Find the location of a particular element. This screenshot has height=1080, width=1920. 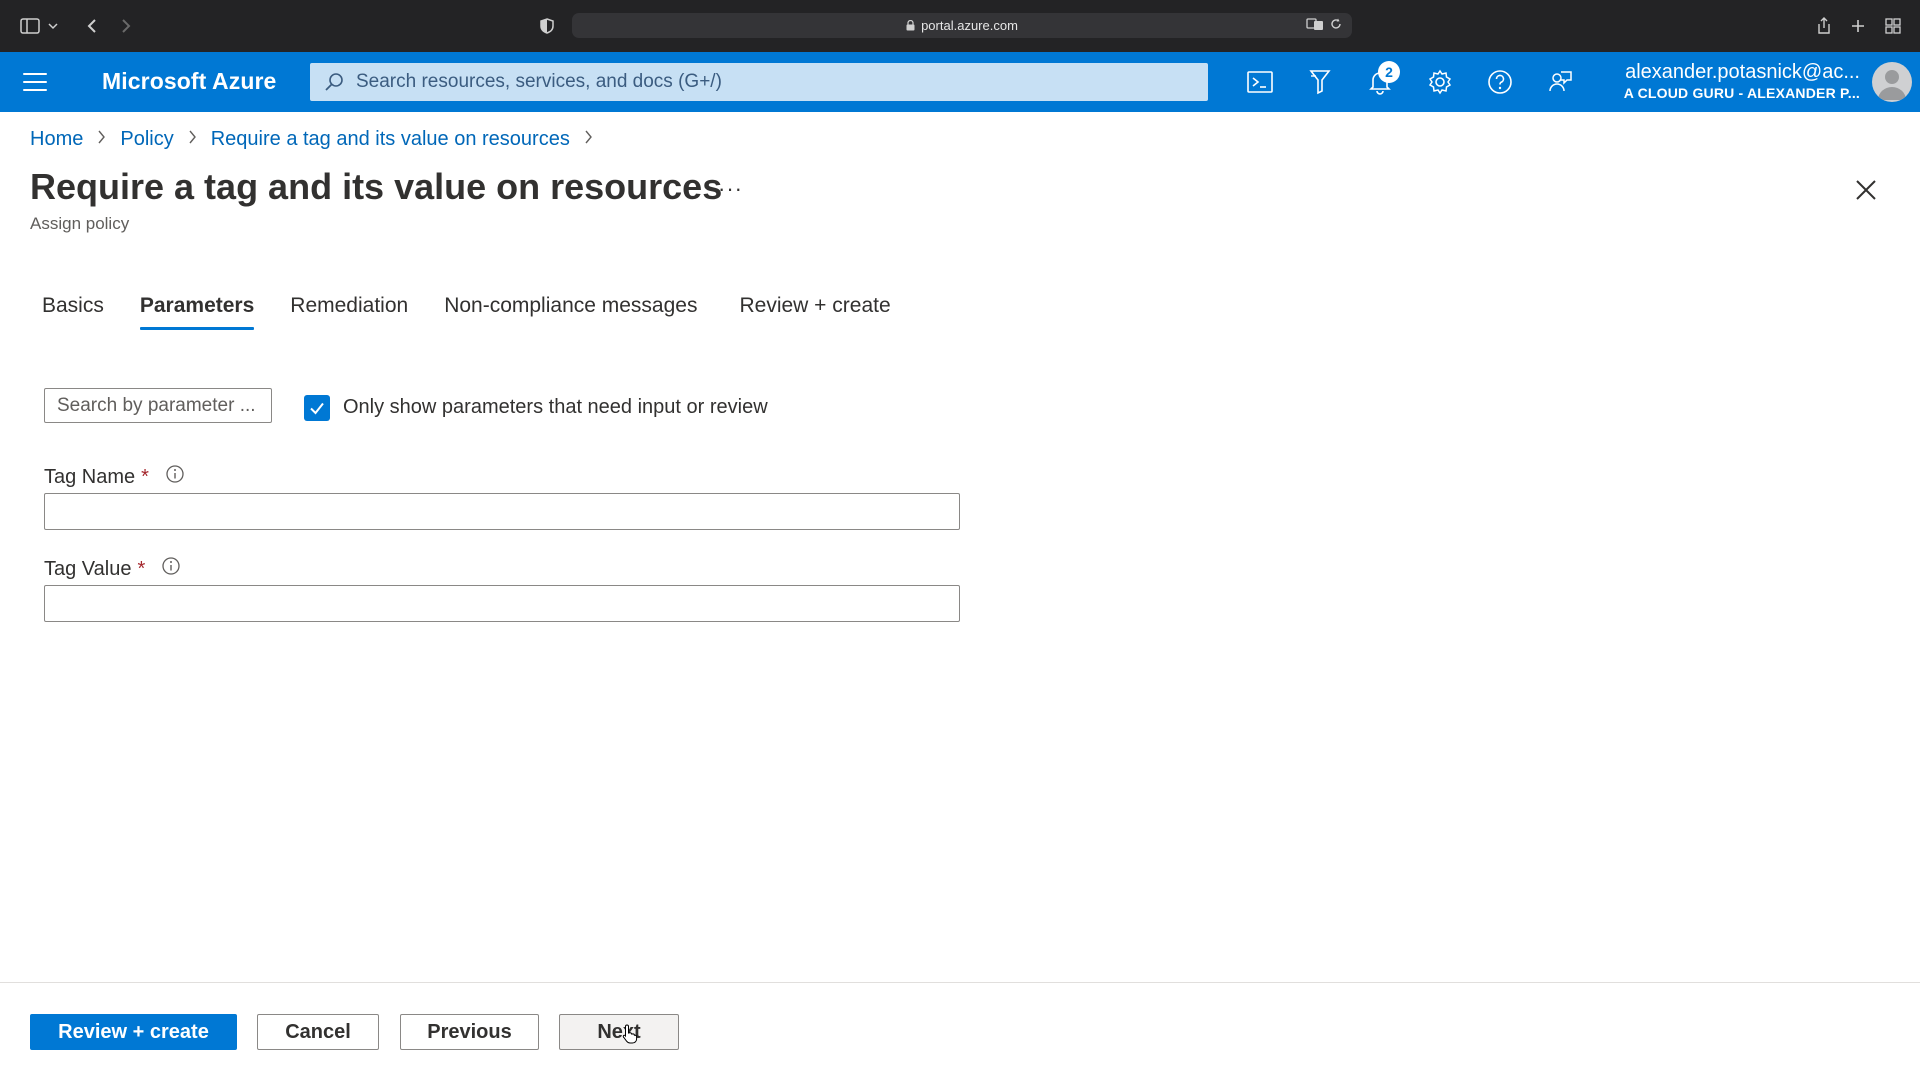

avatar is located at coordinates (1892, 82).